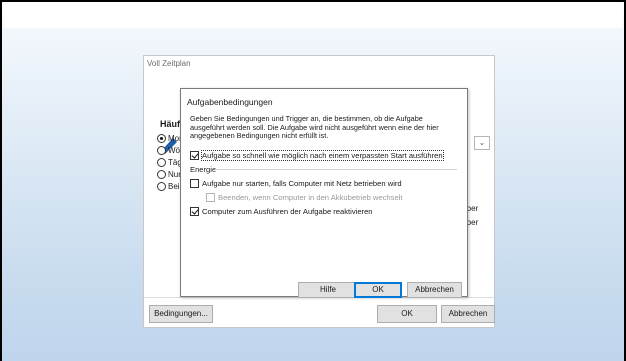 This screenshot has width=626, height=361. Describe the element at coordinates (482, 143) in the screenshot. I see `combo-dropdown-arrow: ⌄` at that location.